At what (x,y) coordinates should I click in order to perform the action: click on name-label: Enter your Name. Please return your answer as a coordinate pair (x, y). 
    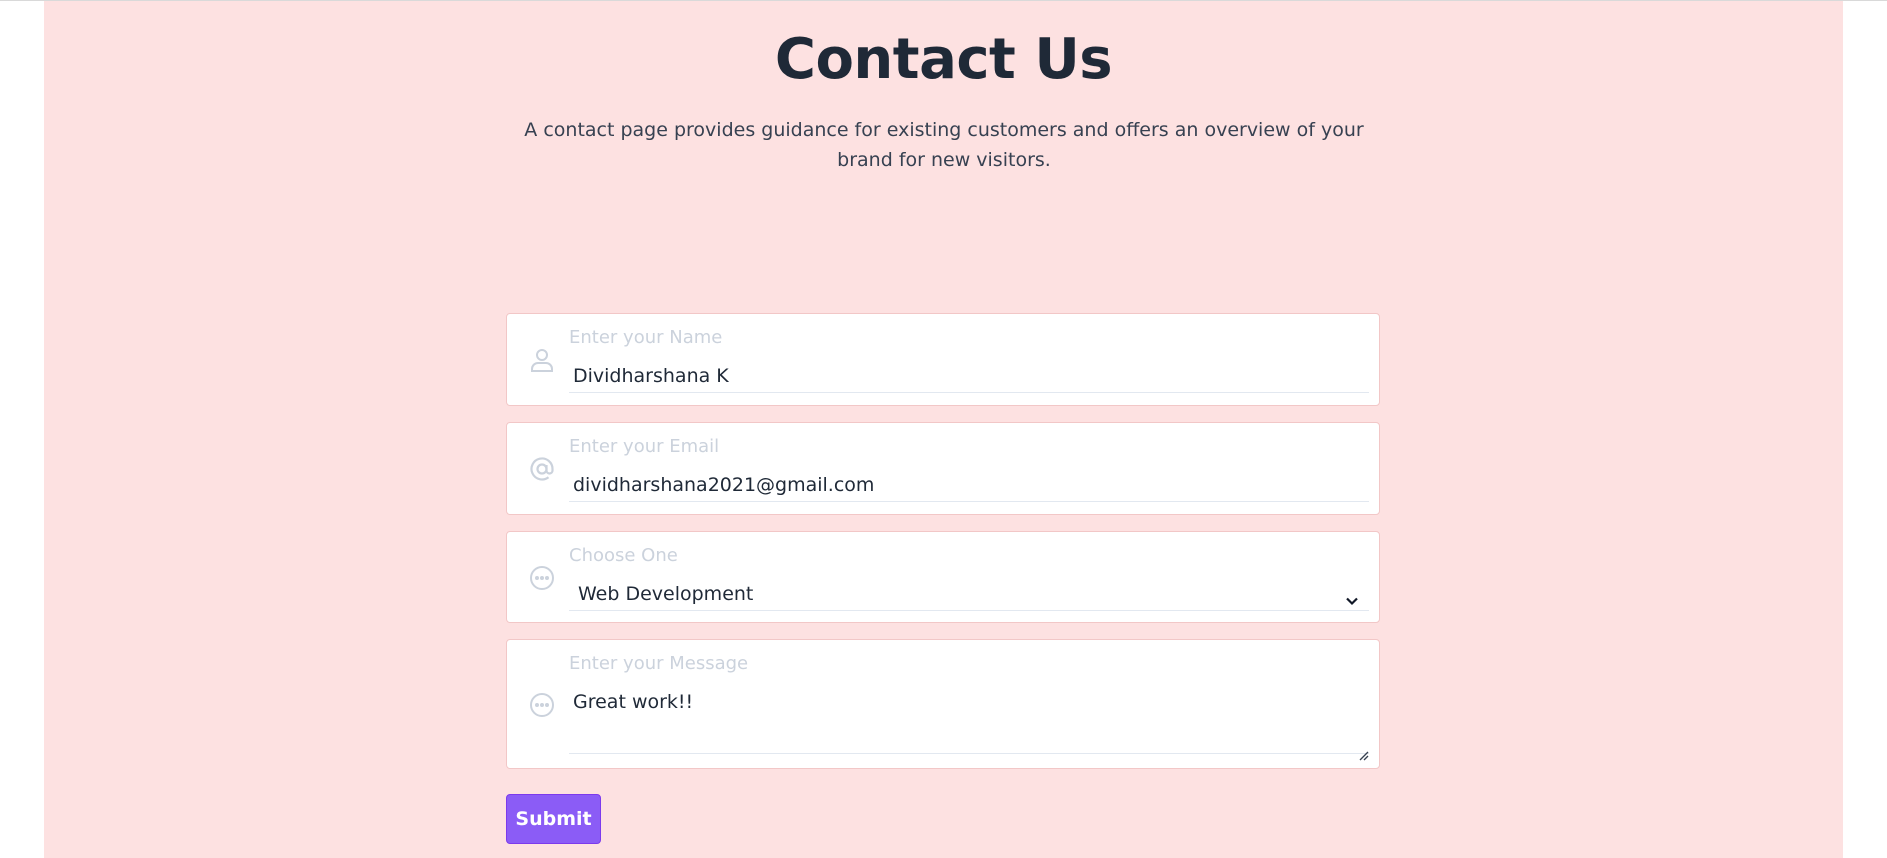
    Looking at the image, I should click on (646, 337).